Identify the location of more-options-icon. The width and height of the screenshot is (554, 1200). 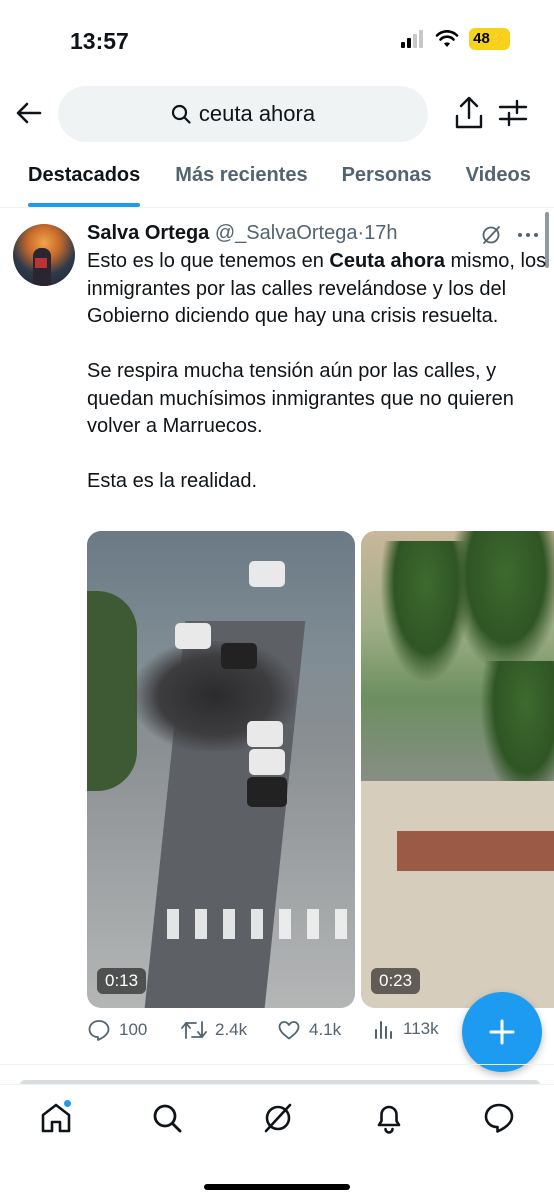
(528, 235).